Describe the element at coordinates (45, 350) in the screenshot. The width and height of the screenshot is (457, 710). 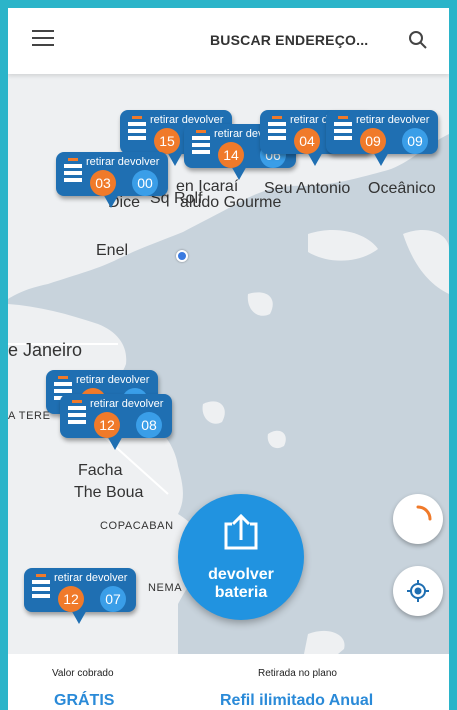
I see `place-rio-de-janeiro: e Janeiro` at that location.